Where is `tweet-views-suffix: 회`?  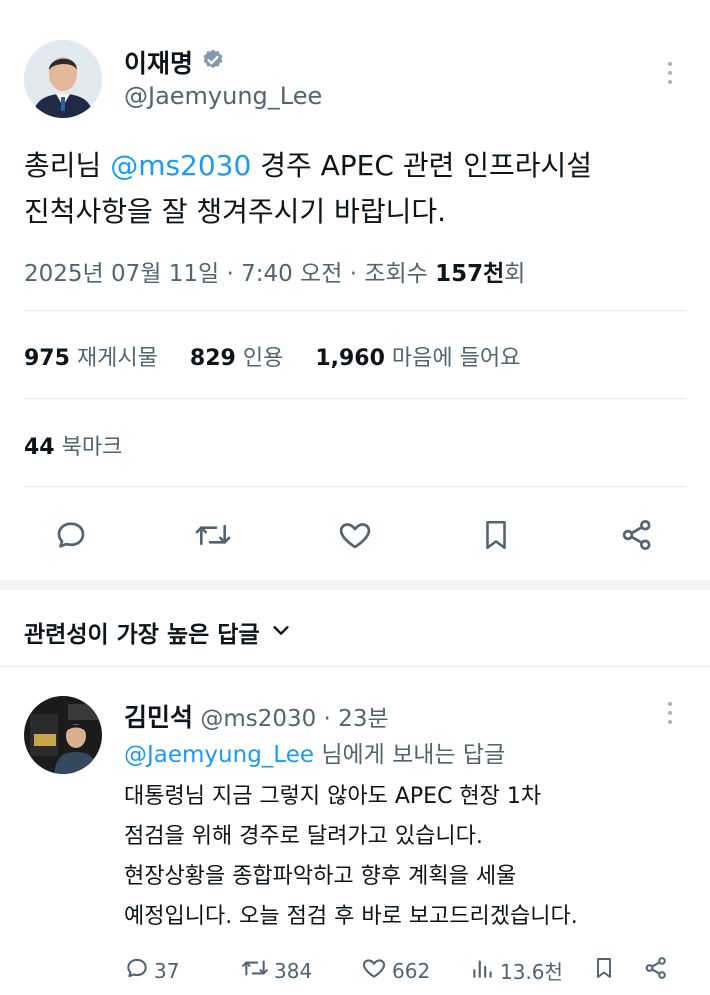 tweet-views-suffix: 회 is located at coordinates (515, 274).